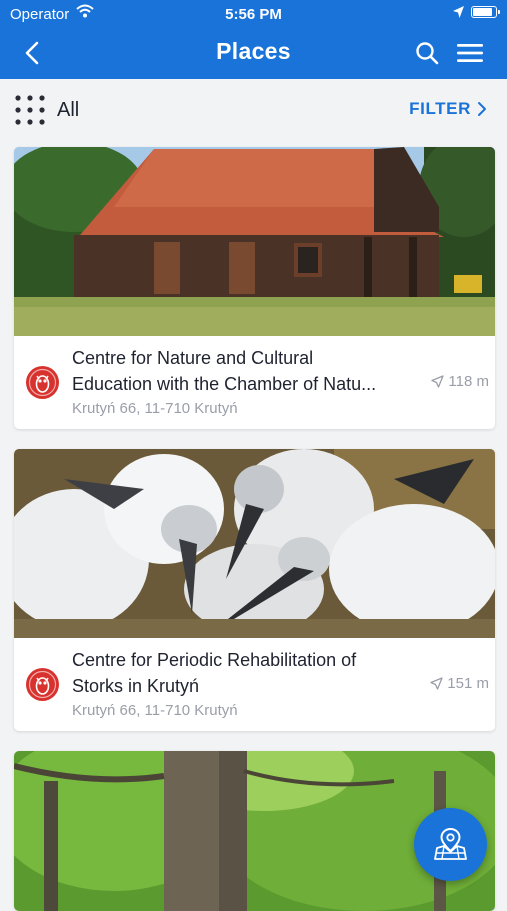  What do you see at coordinates (482, 109) in the screenshot?
I see `chevron-right-icon` at bounding box center [482, 109].